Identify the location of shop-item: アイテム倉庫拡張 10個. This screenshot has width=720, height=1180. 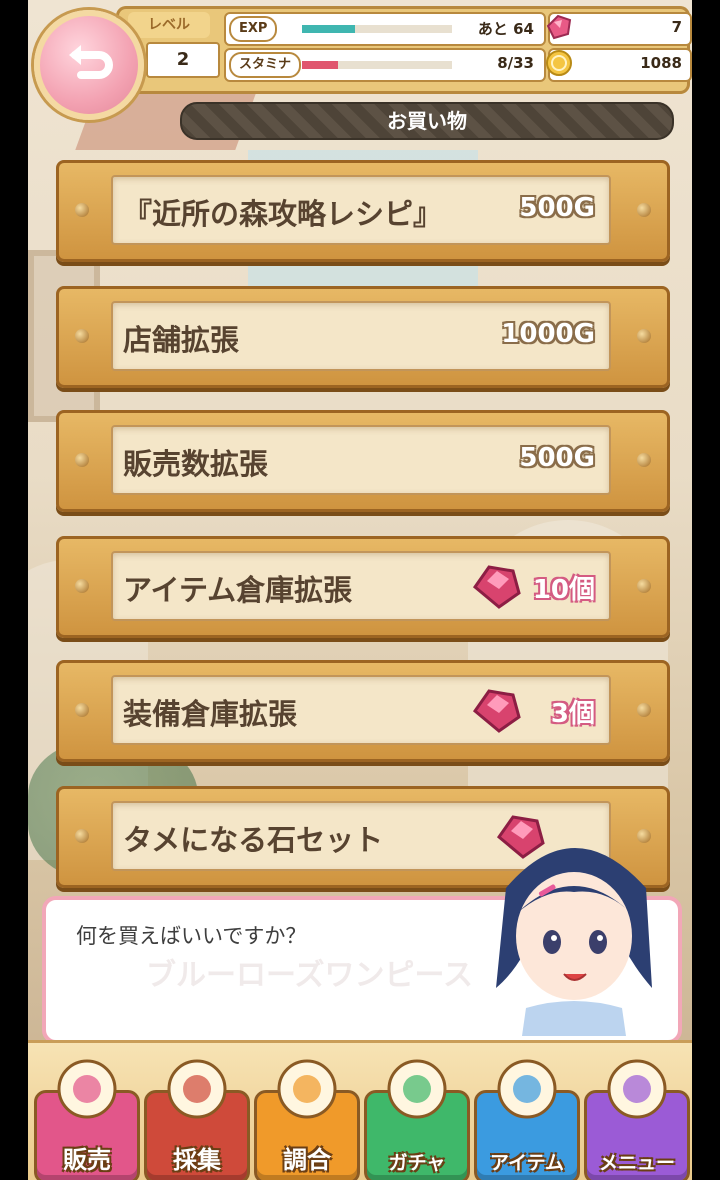
(363, 587).